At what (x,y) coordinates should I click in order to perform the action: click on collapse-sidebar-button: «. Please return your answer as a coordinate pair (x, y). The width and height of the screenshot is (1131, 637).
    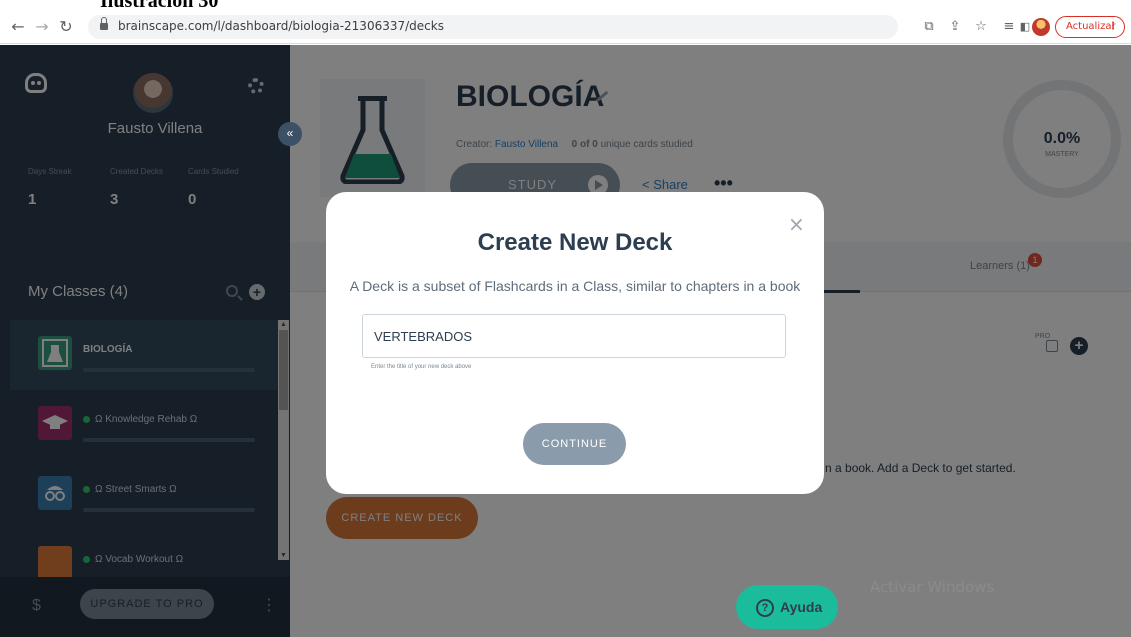
    Looking at the image, I should click on (290, 134).